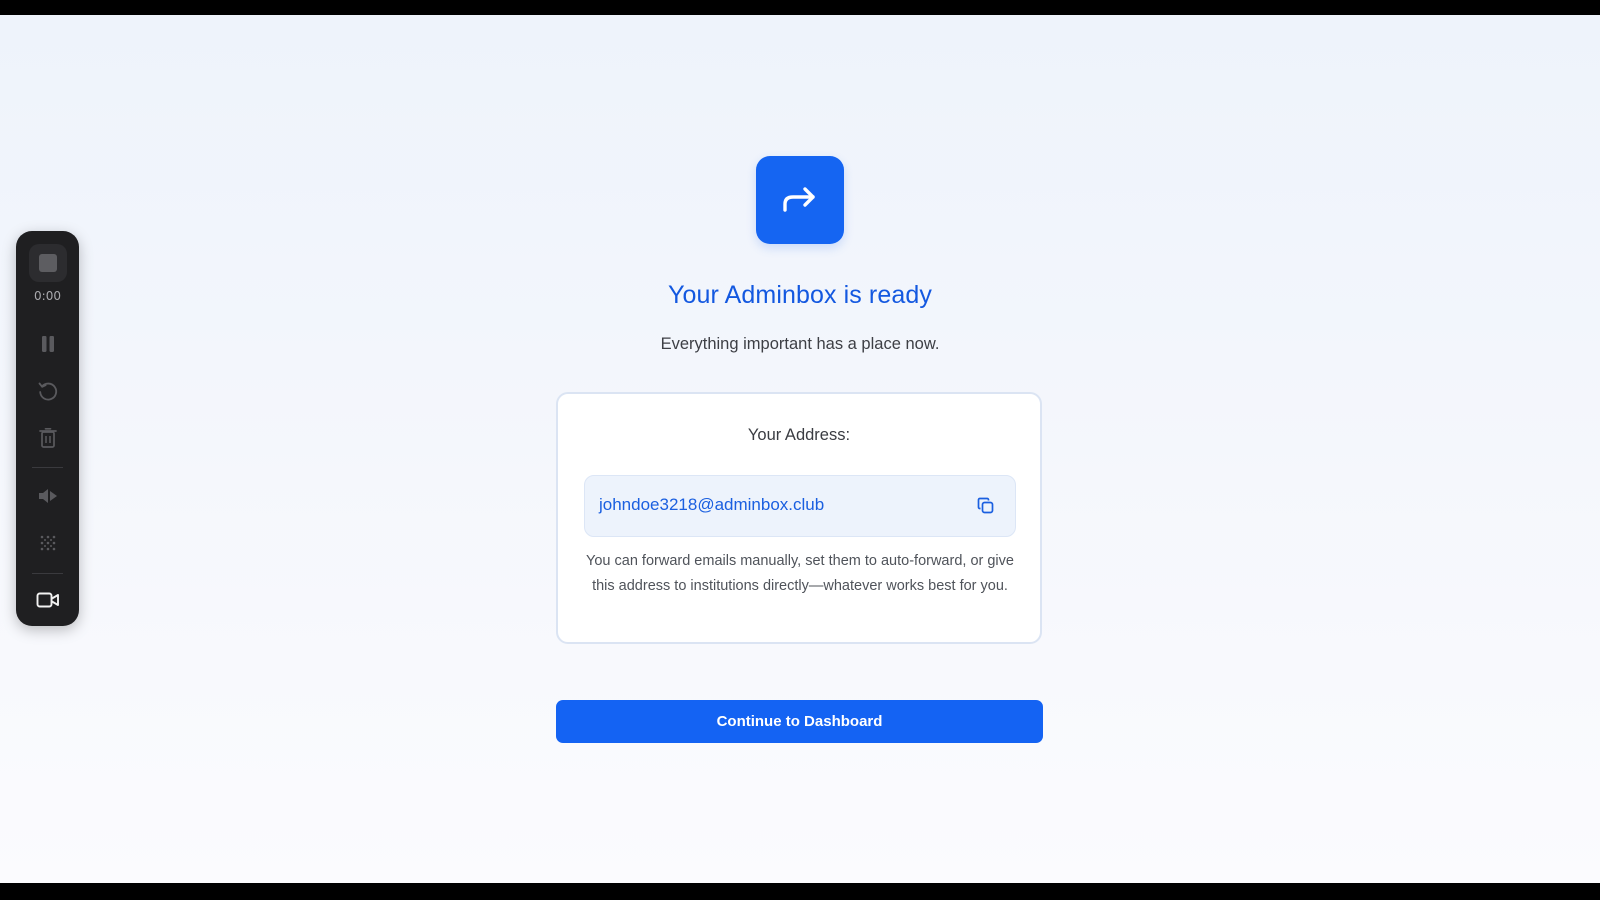  Describe the element at coordinates (800, 295) in the screenshot. I see `page-title: Your Adminbox is ready` at that location.